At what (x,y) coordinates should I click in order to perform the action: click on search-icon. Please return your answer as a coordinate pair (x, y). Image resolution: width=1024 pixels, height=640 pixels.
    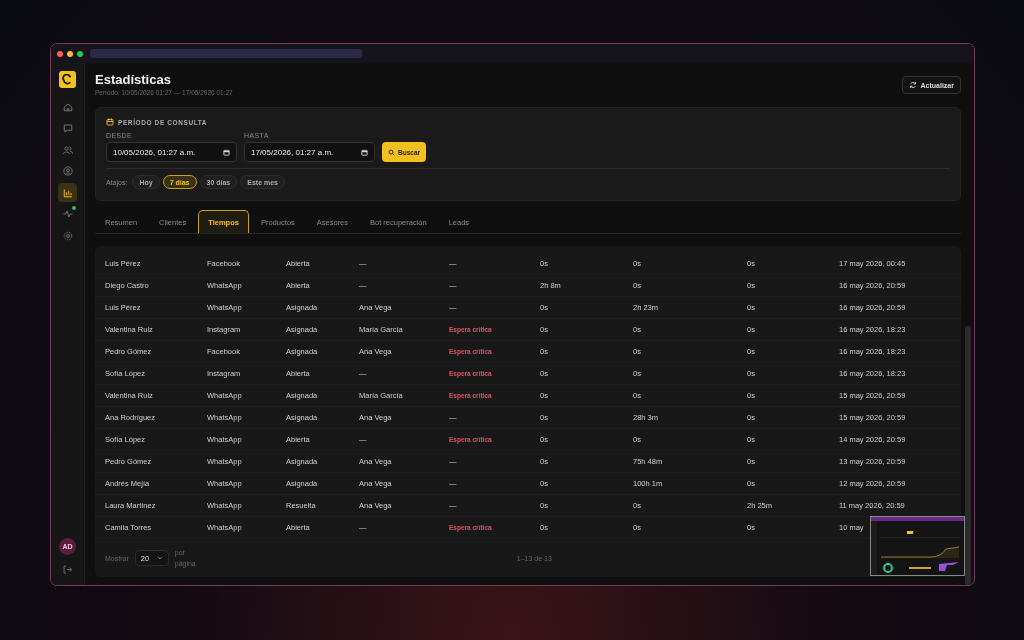
    Looking at the image, I should click on (391, 152).